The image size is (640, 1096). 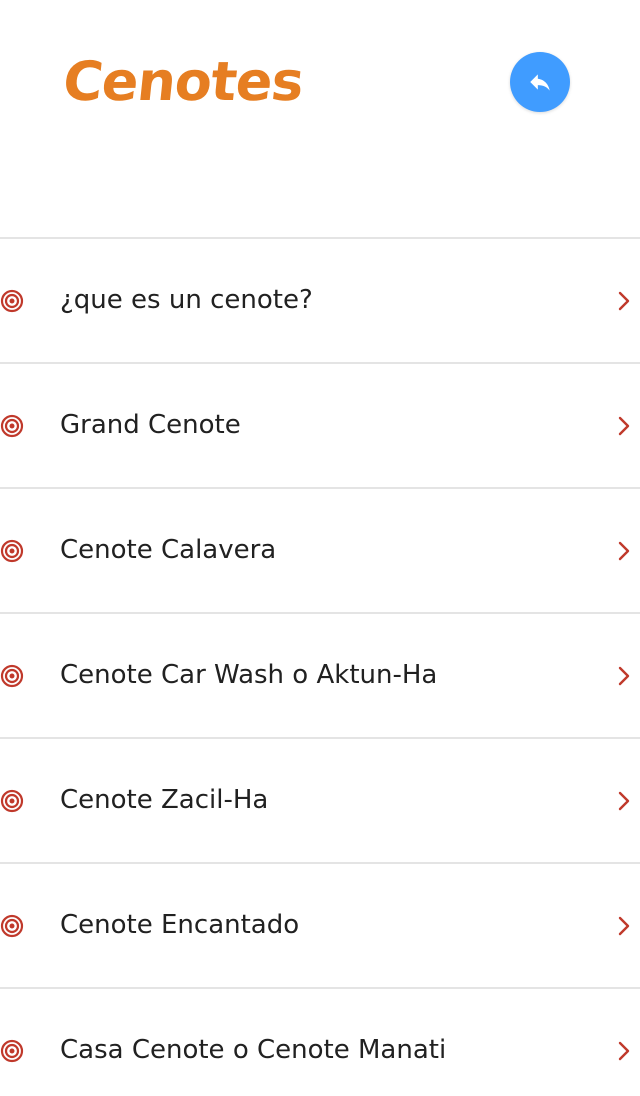 I want to click on reply-arrow-icon, so click(x=540, y=82).